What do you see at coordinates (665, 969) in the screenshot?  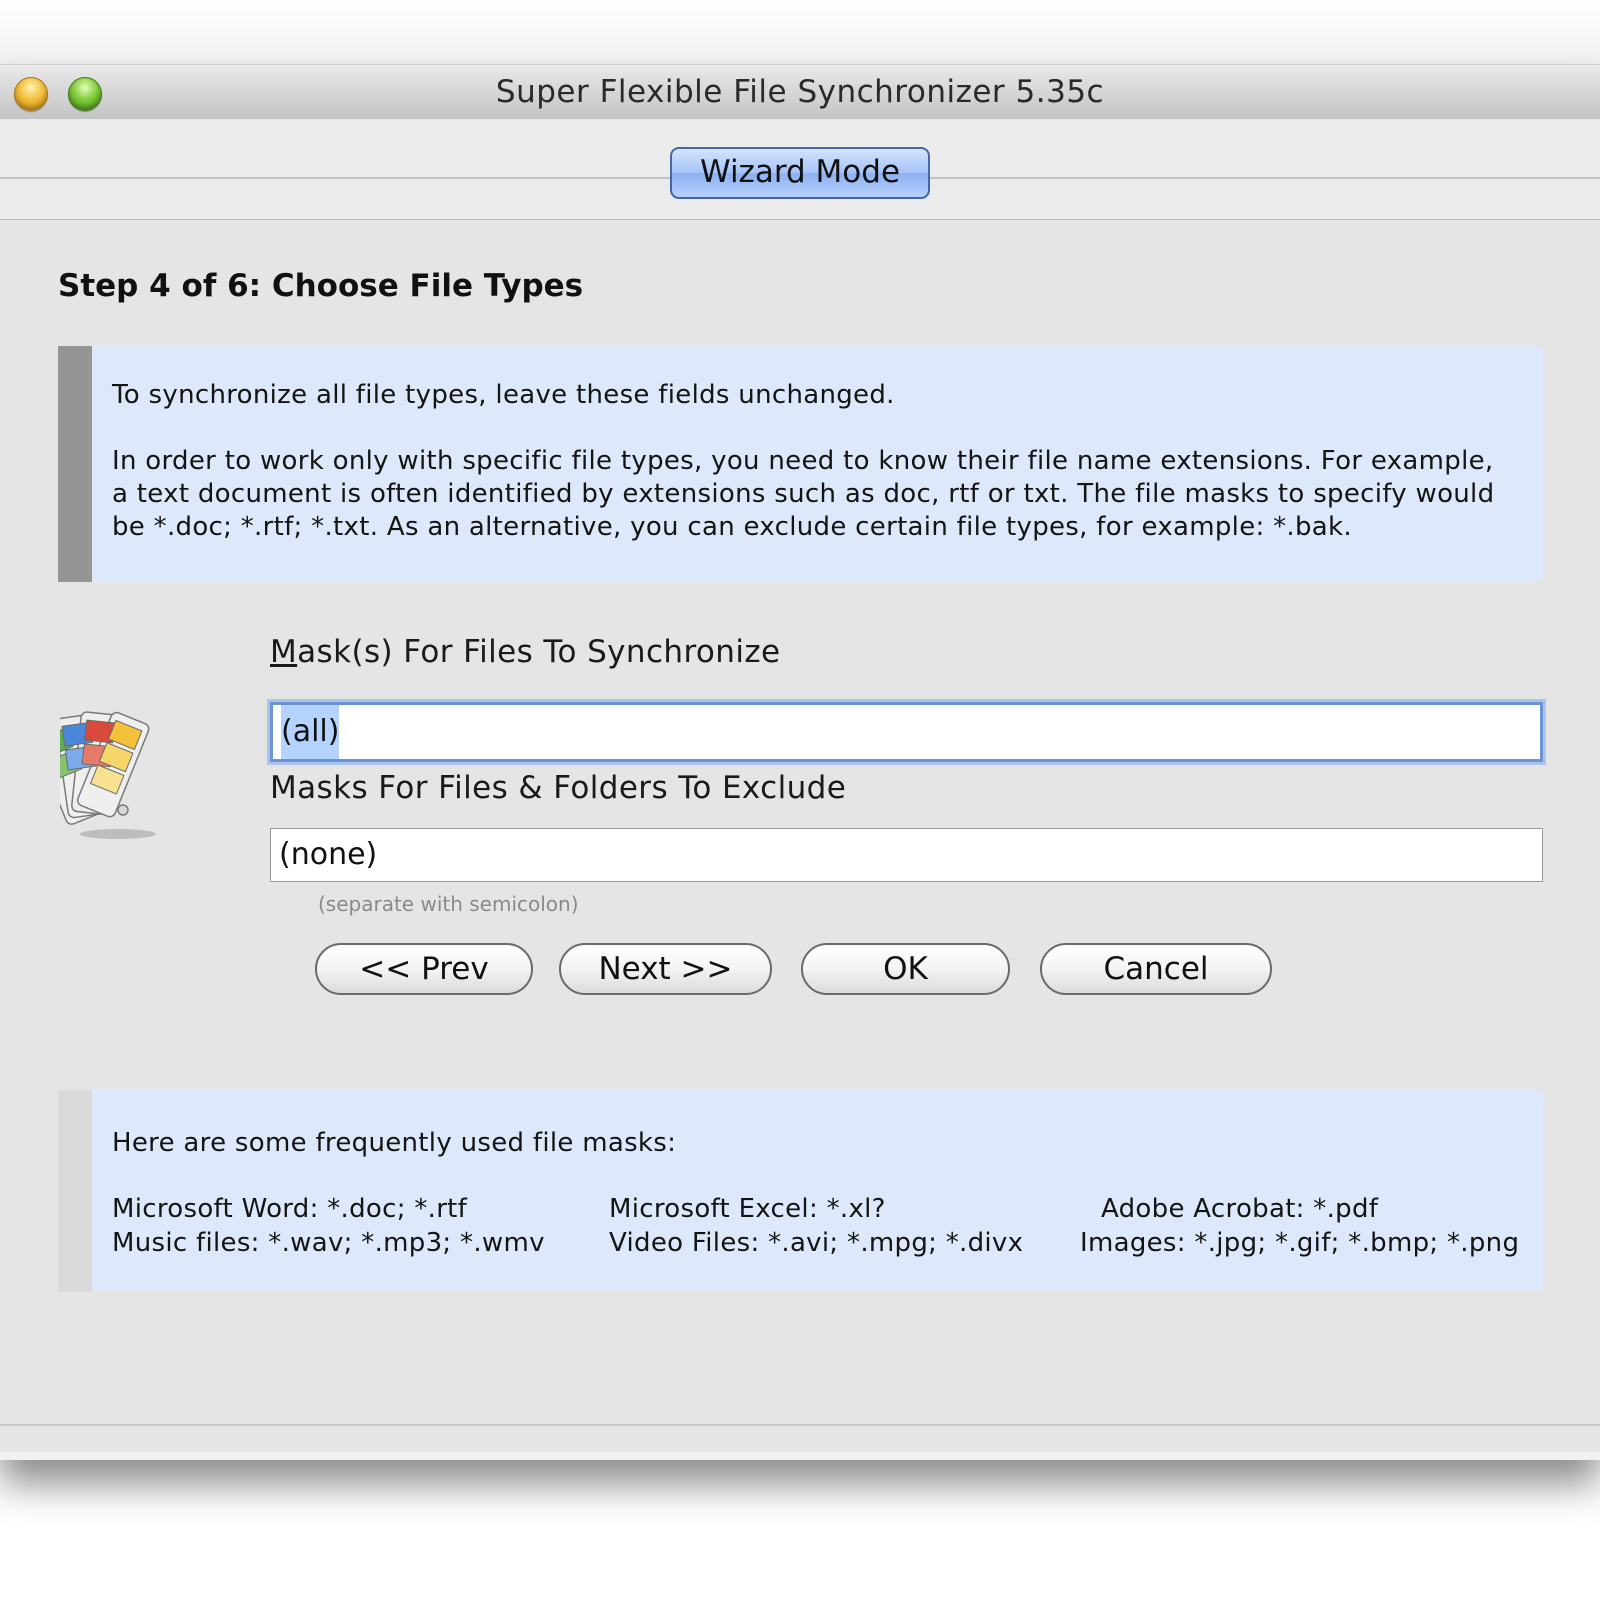 I see `next-button: Next >>` at bounding box center [665, 969].